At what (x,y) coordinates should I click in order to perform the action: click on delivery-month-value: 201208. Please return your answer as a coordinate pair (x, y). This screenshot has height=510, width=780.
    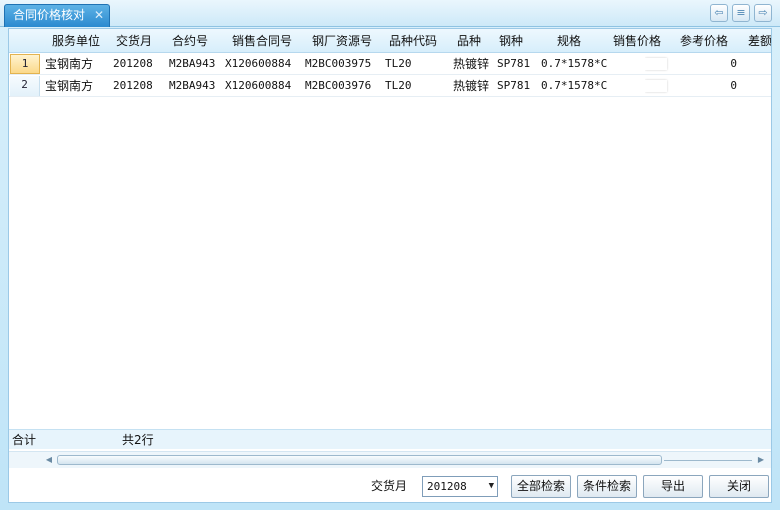
    Looking at the image, I should click on (447, 486).